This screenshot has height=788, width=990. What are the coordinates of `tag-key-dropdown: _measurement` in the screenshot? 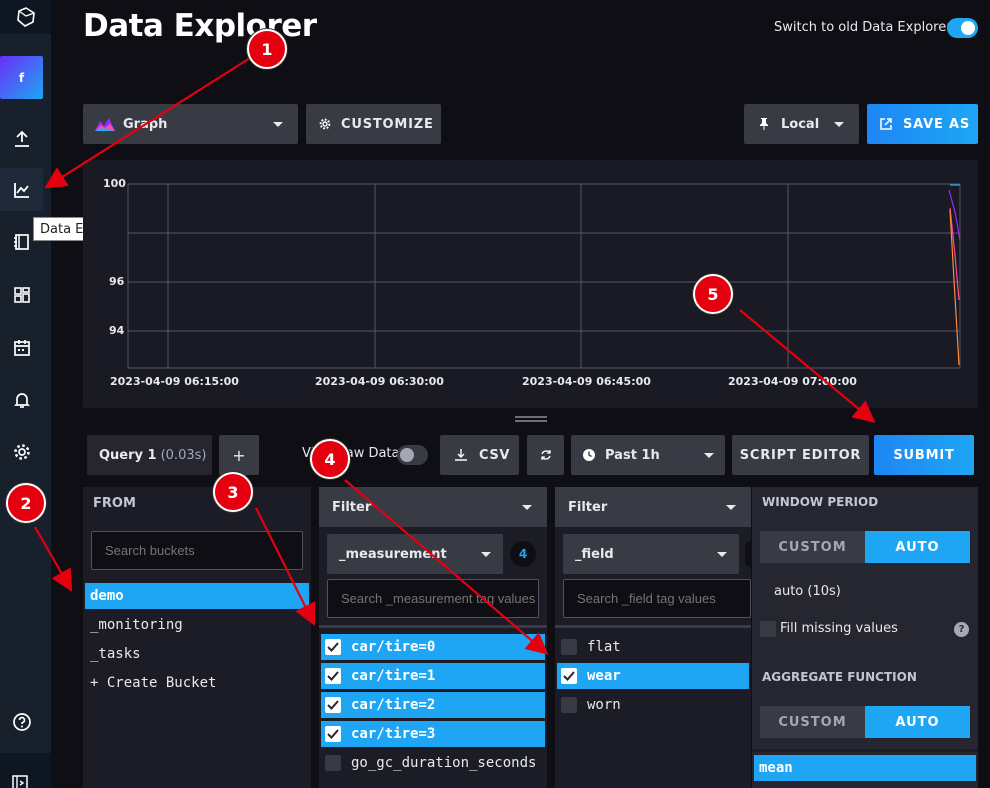 It's located at (415, 554).